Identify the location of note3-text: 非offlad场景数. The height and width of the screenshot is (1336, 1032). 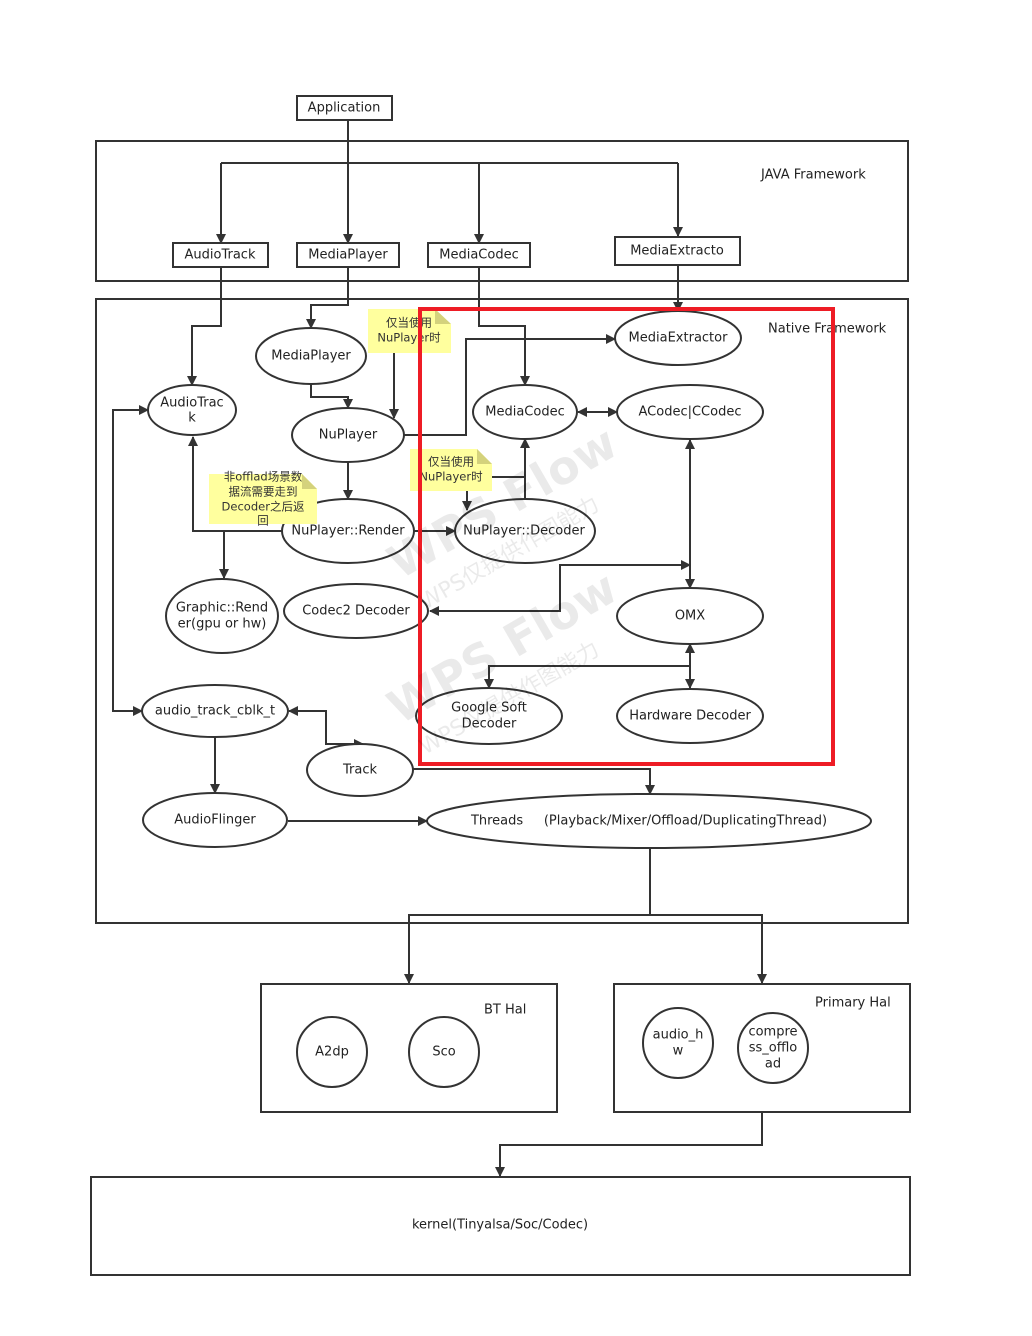
(263, 477).